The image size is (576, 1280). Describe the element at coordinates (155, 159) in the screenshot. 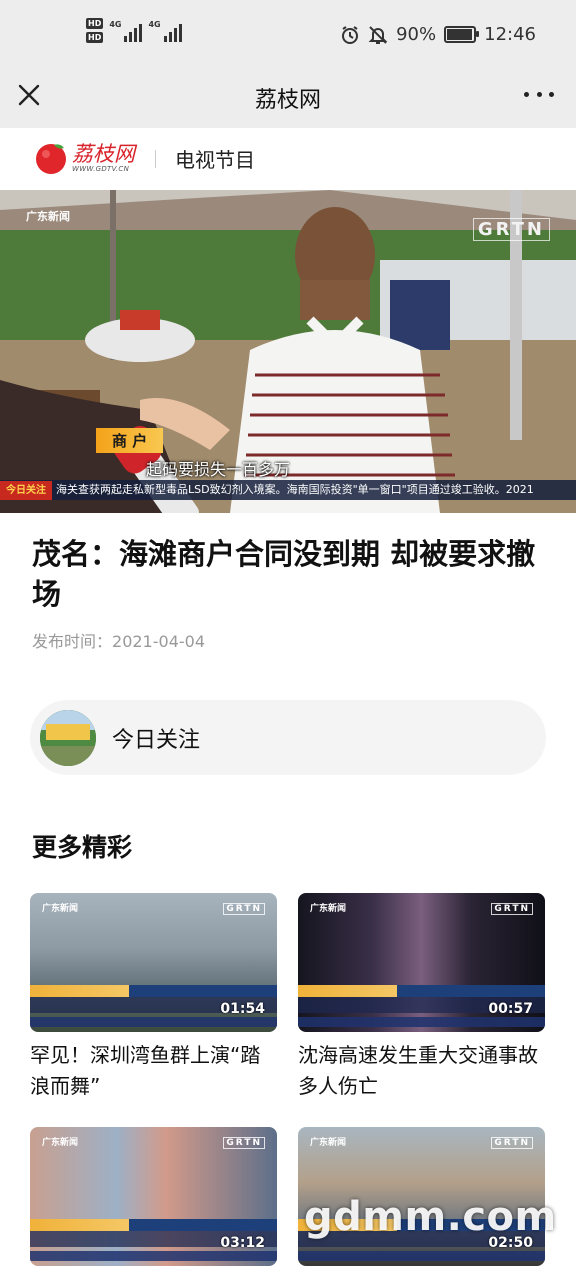

I see `divider` at that location.